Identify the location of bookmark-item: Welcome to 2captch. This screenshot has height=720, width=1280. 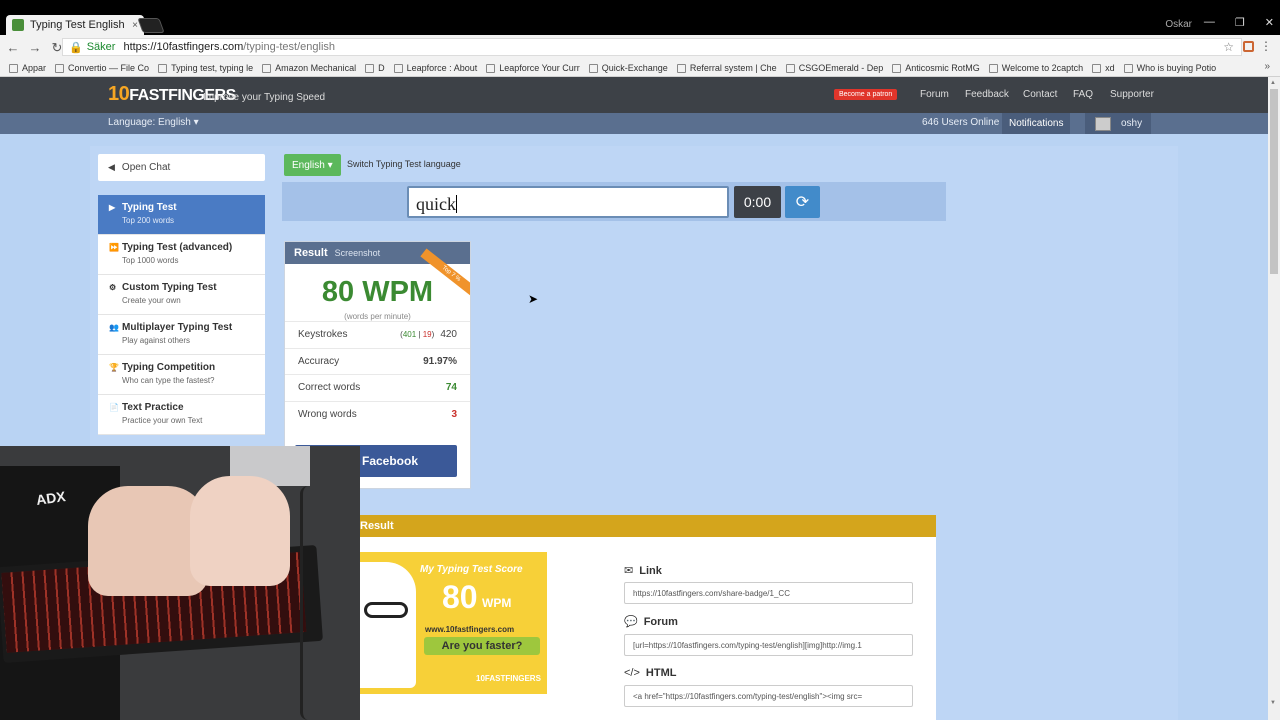
(1035, 68).